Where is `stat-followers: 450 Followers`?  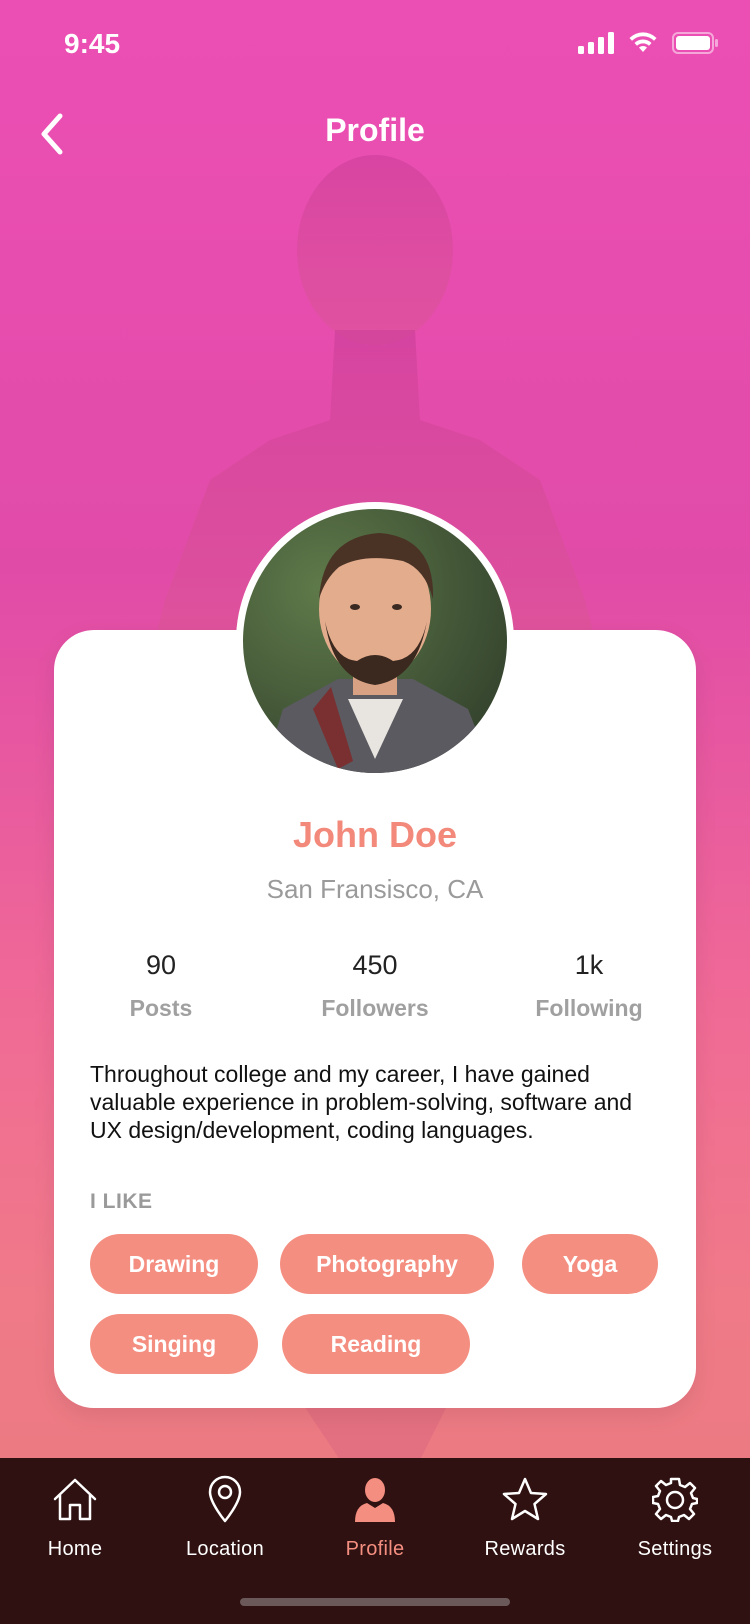 stat-followers: 450 Followers is located at coordinates (375, 986).